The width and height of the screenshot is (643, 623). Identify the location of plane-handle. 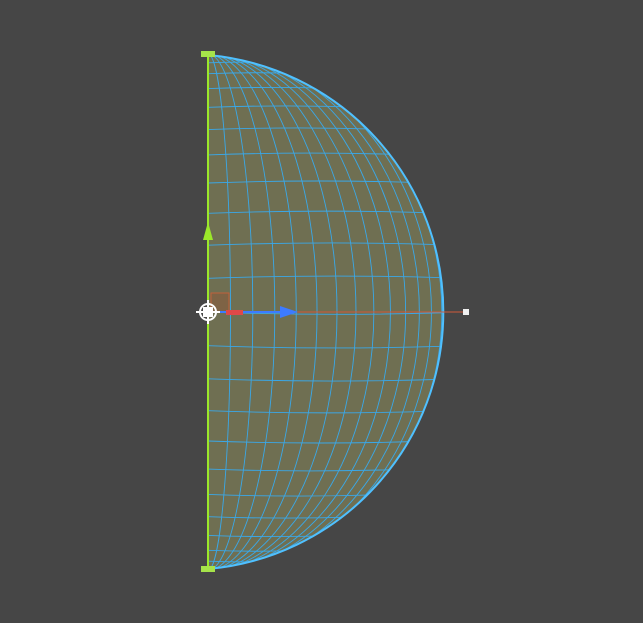
(220, 302).